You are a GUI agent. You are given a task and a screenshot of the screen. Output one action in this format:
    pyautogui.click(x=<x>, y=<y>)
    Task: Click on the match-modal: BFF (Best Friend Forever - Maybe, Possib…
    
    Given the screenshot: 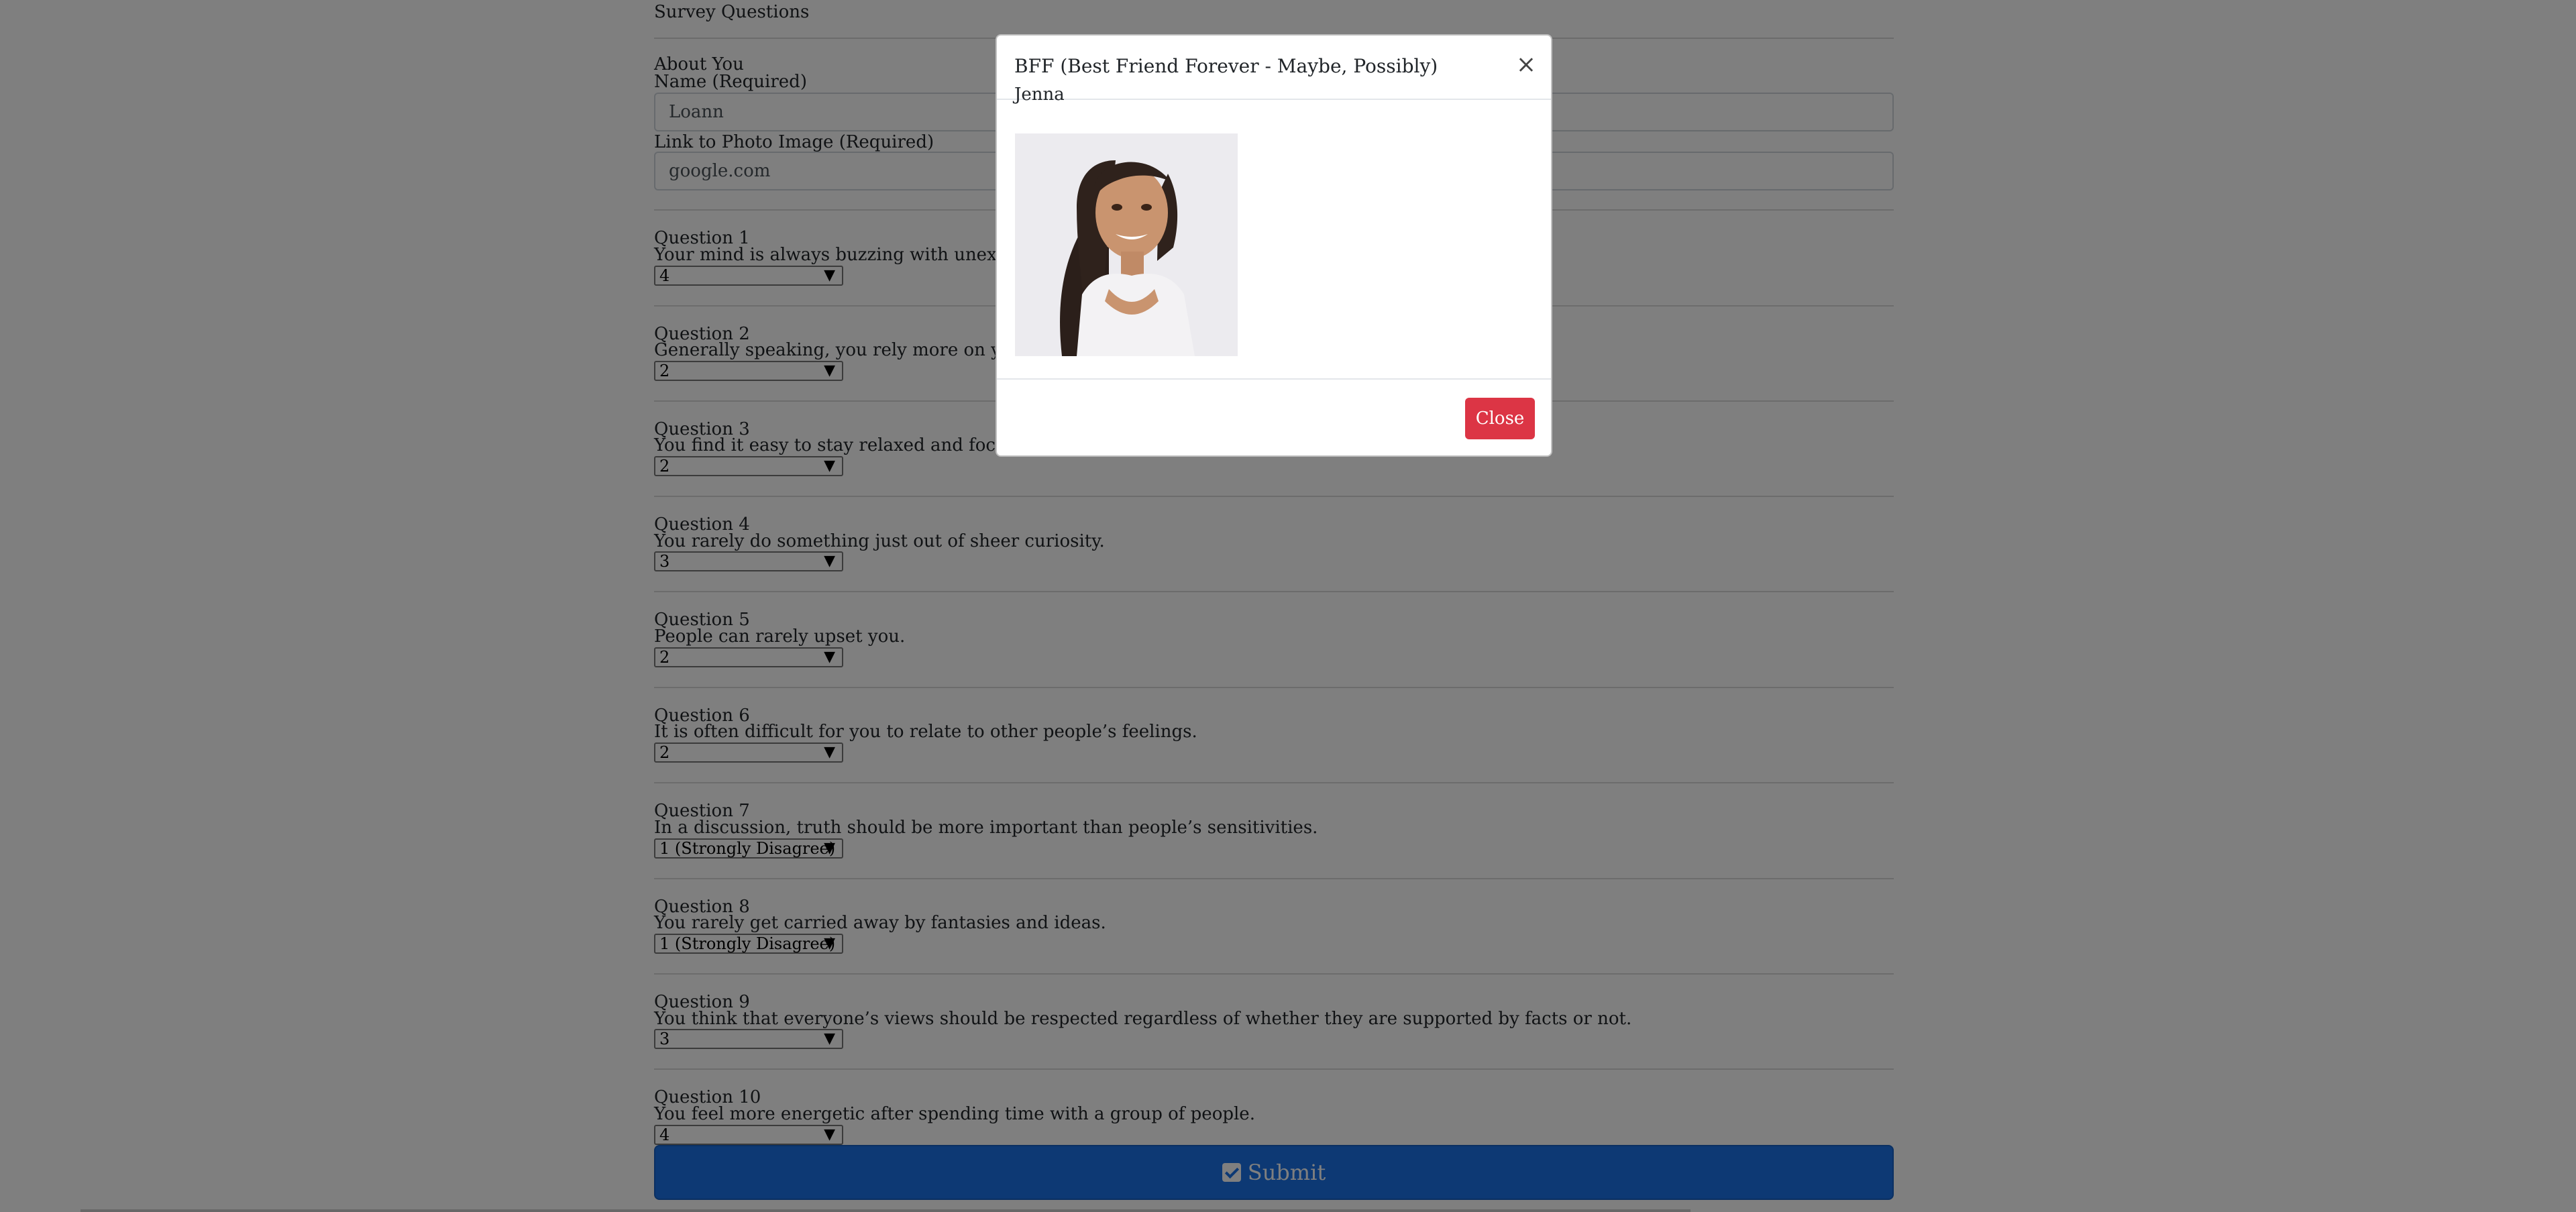 What is the action you would take?
    pyautogui.click(x=1274, y=245)
    